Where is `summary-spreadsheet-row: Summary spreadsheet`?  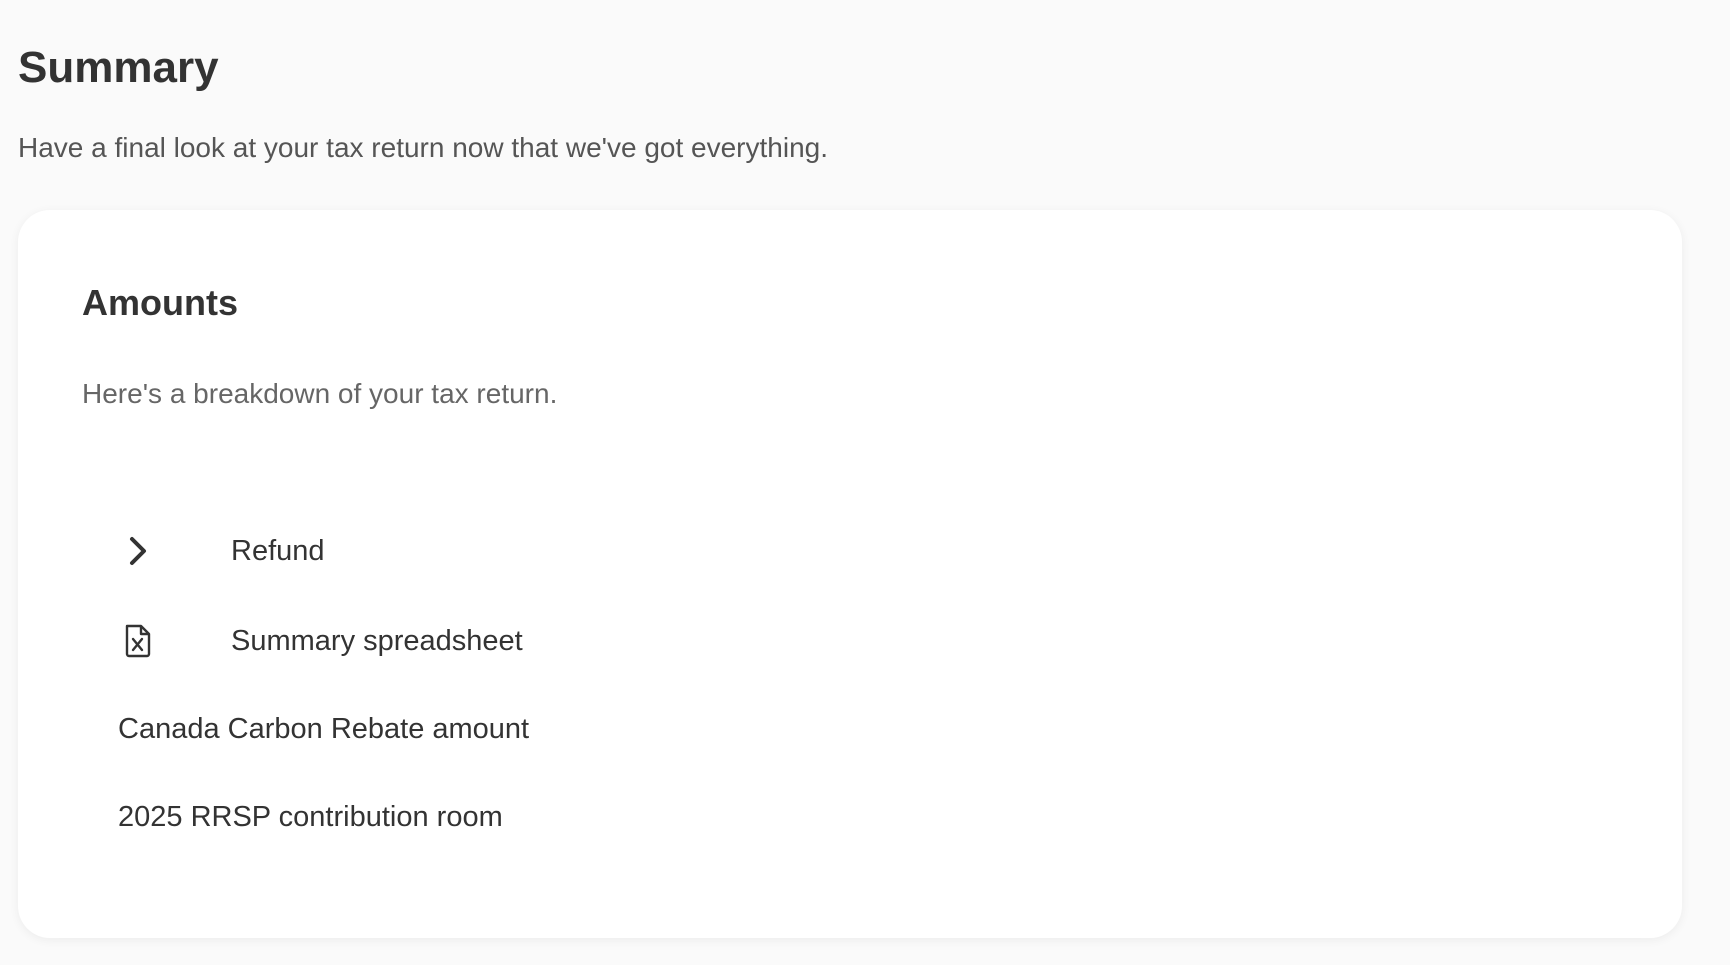 summary-spreadsheet-row: Summary spreadsheet is located at coordinates (320, 641).